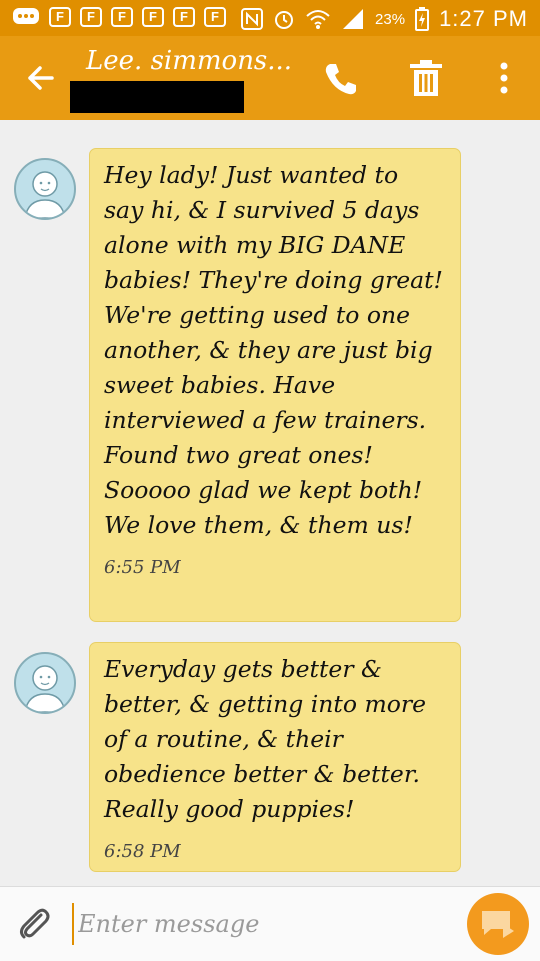 This screenshot has height=961, width=540. What do you see at coordinates (426, 78) in the screenshot?
I see `delete-icon` at bounding box center [426, 78].